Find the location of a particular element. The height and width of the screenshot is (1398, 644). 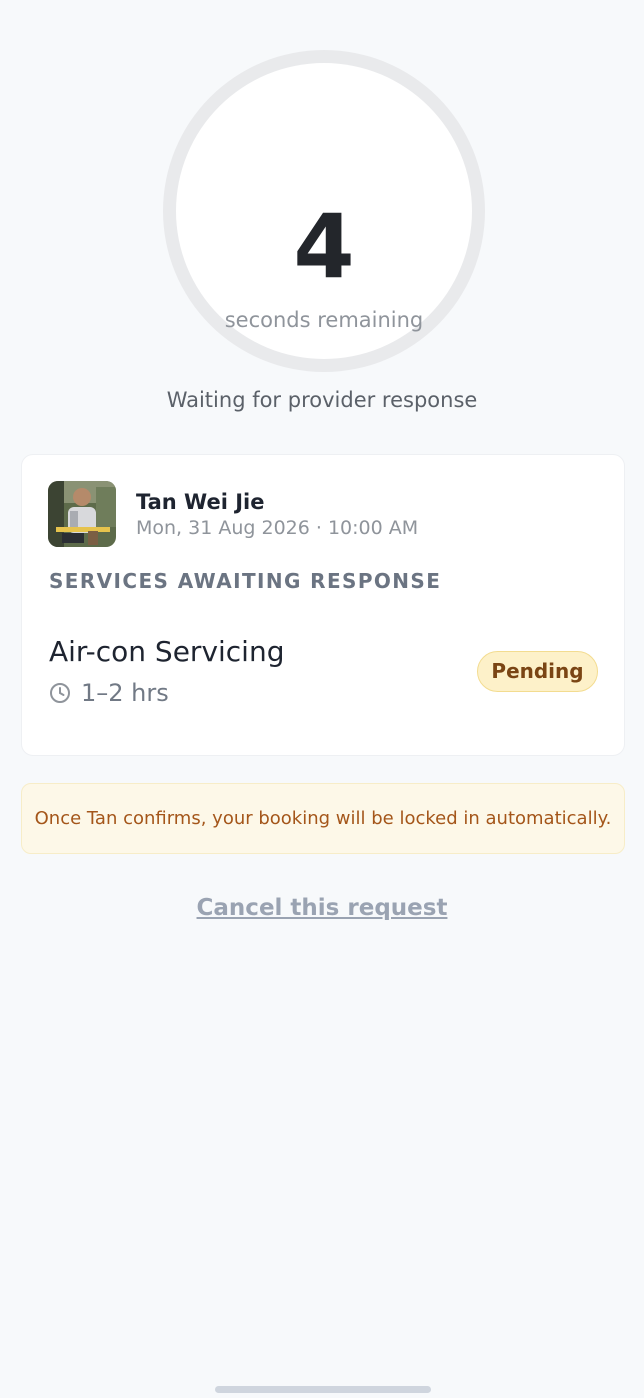

clock-icon is located at coordinates (60, 693).